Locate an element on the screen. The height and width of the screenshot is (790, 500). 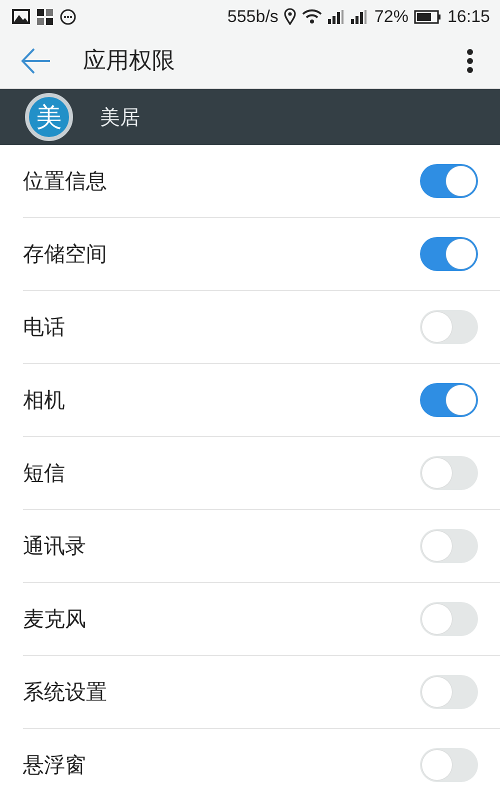
app-logo: 美 is located at coordinates (49, 117).